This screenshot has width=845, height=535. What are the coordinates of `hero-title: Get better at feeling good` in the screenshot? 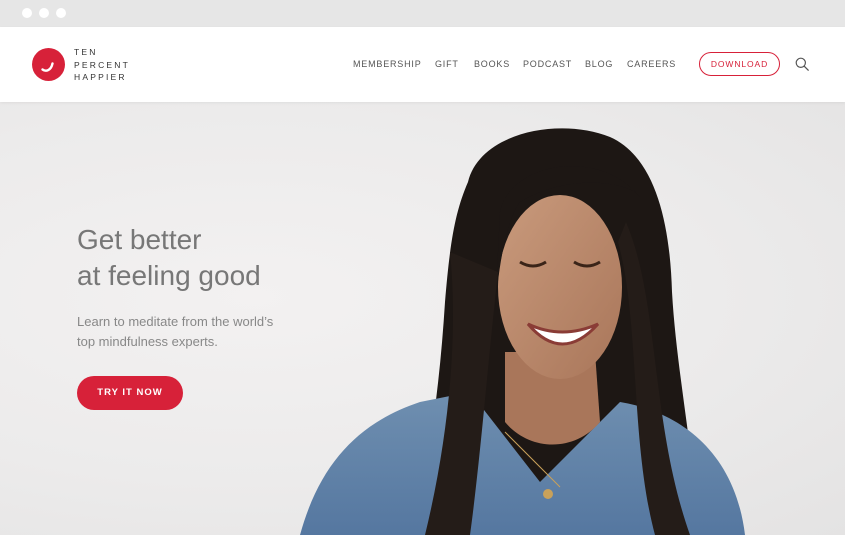 It's located at (169, 258).